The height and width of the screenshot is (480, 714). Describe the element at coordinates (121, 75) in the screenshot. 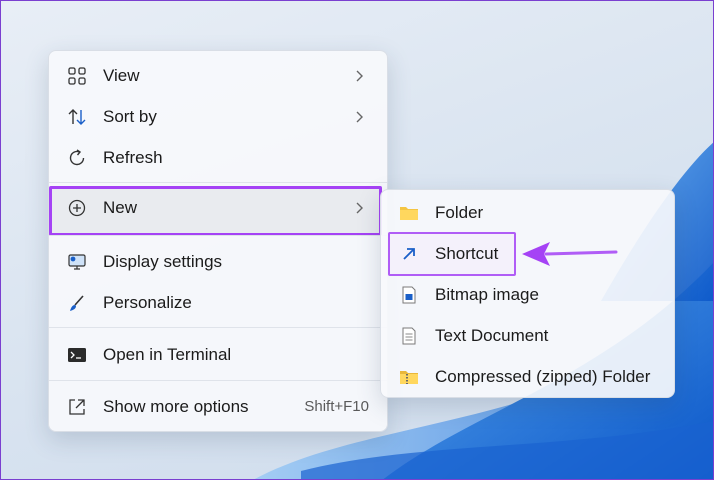

I see `menu-item-label: View` at that location.